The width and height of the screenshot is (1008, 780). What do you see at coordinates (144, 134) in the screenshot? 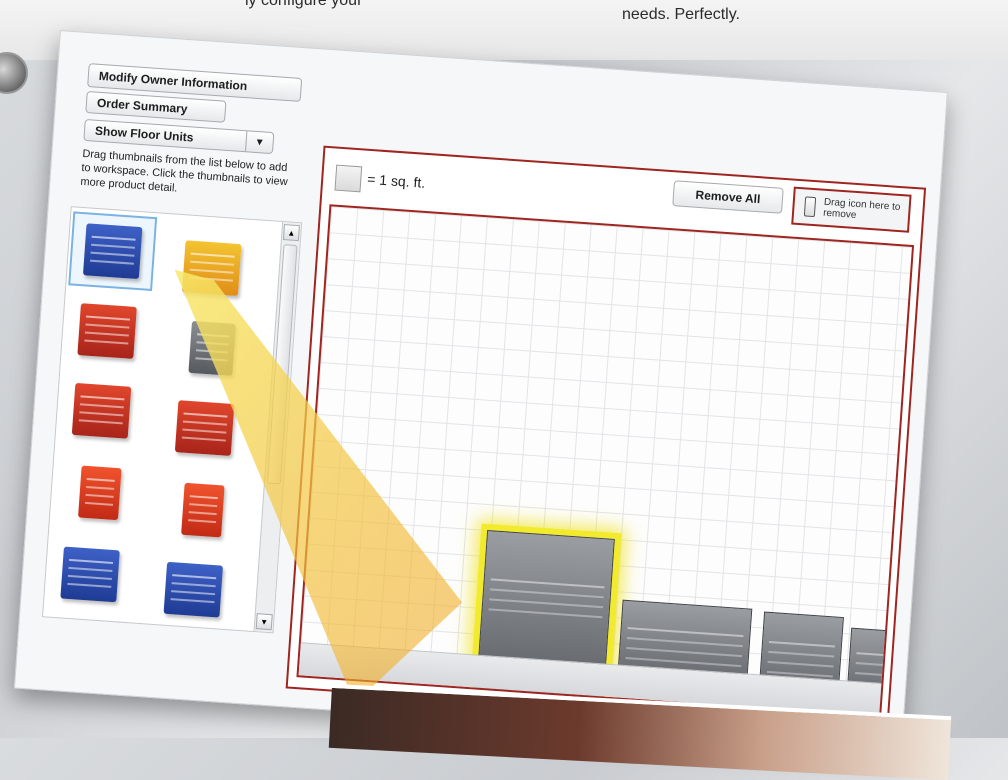
I see `floor-units-label: Show Floor Units` at bounding box center [144, 134].